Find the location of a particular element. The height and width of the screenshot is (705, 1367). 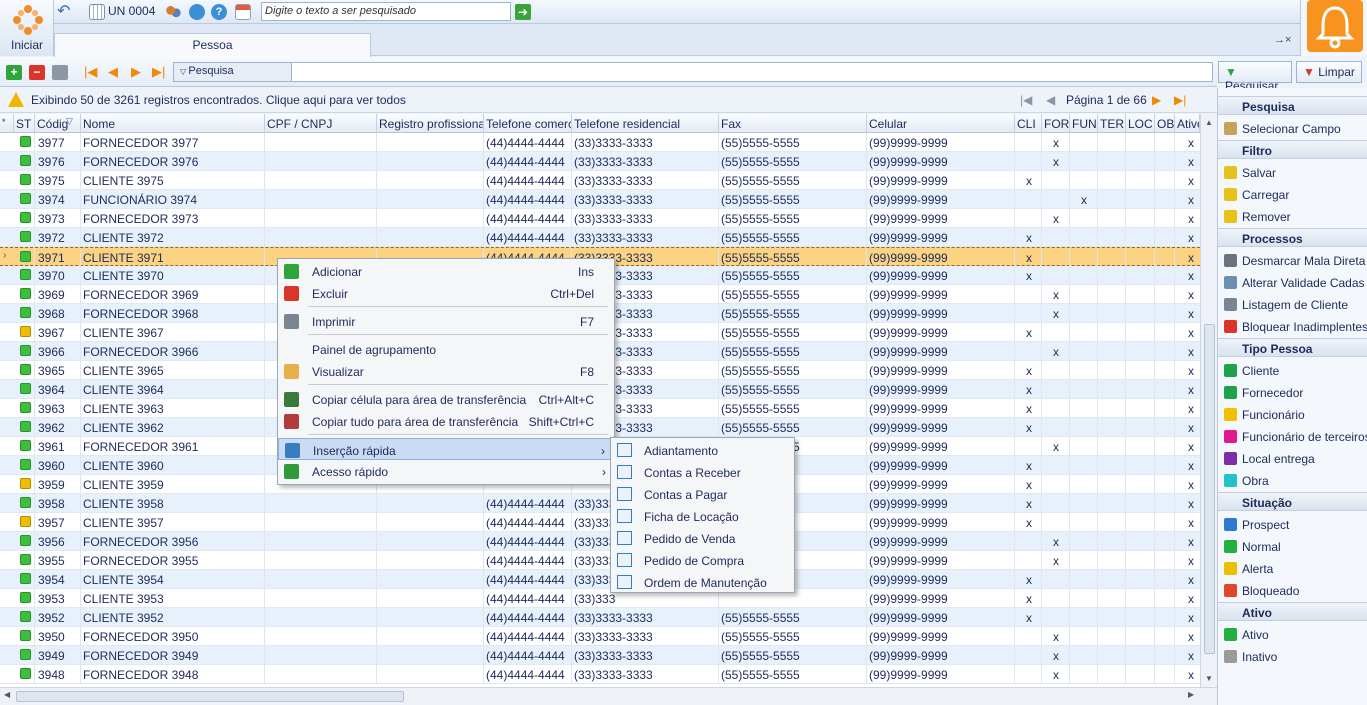

tab-pessoa: Pessoa is located at coordinates (212, 45).